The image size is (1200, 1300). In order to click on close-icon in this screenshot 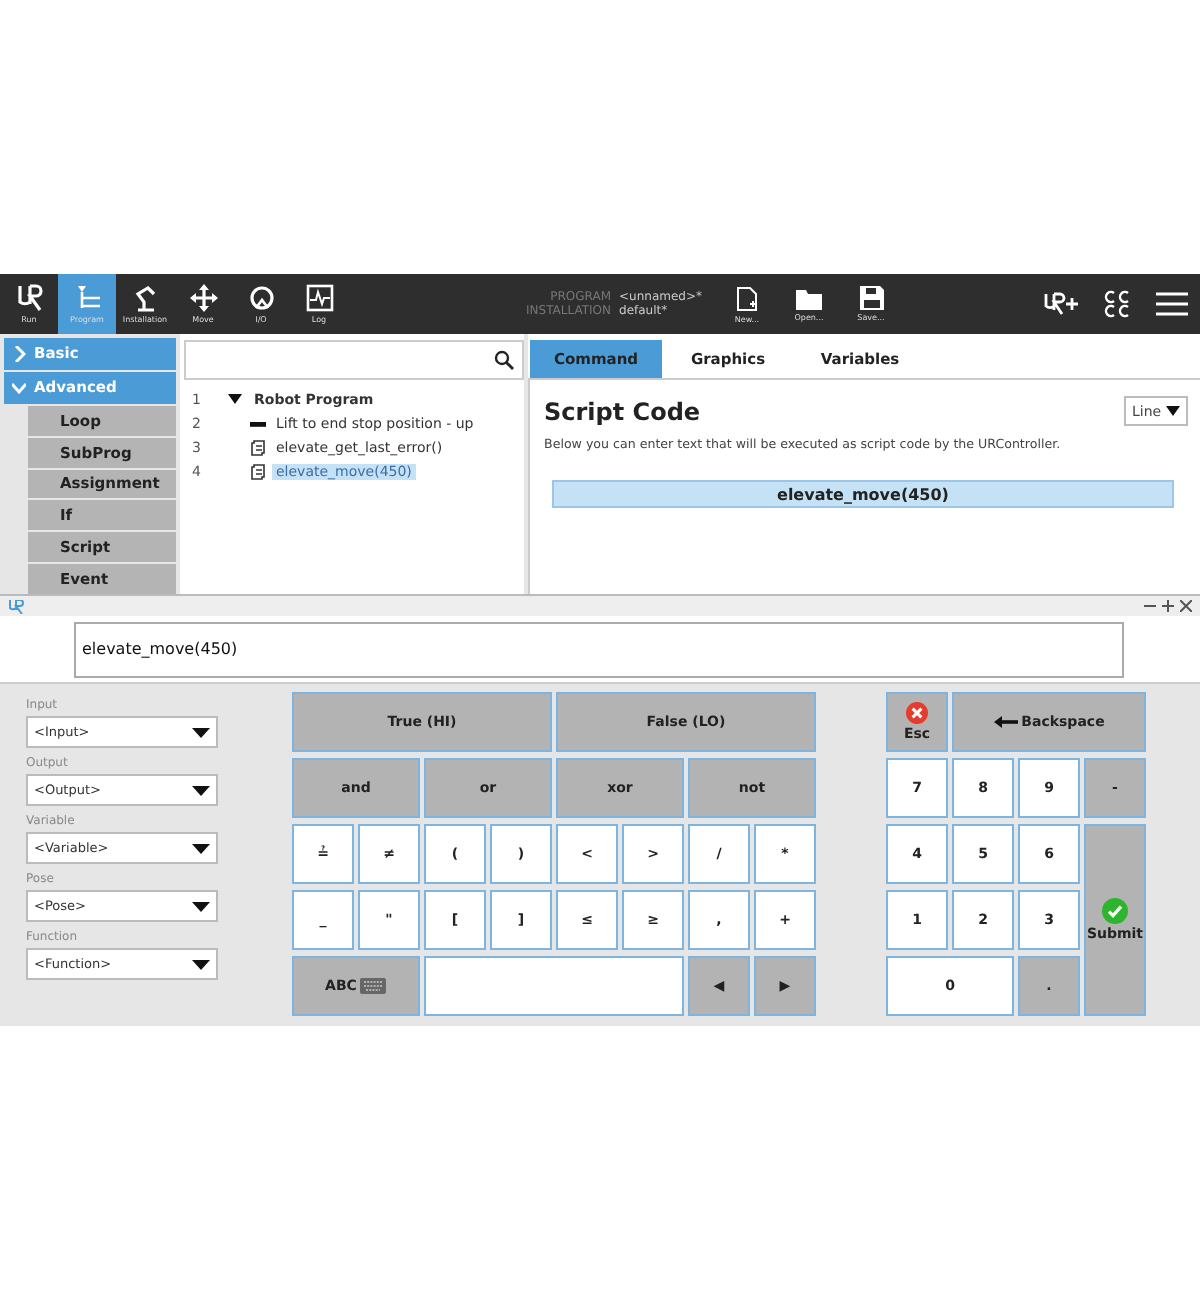, I will do `click(1186, 606)`.